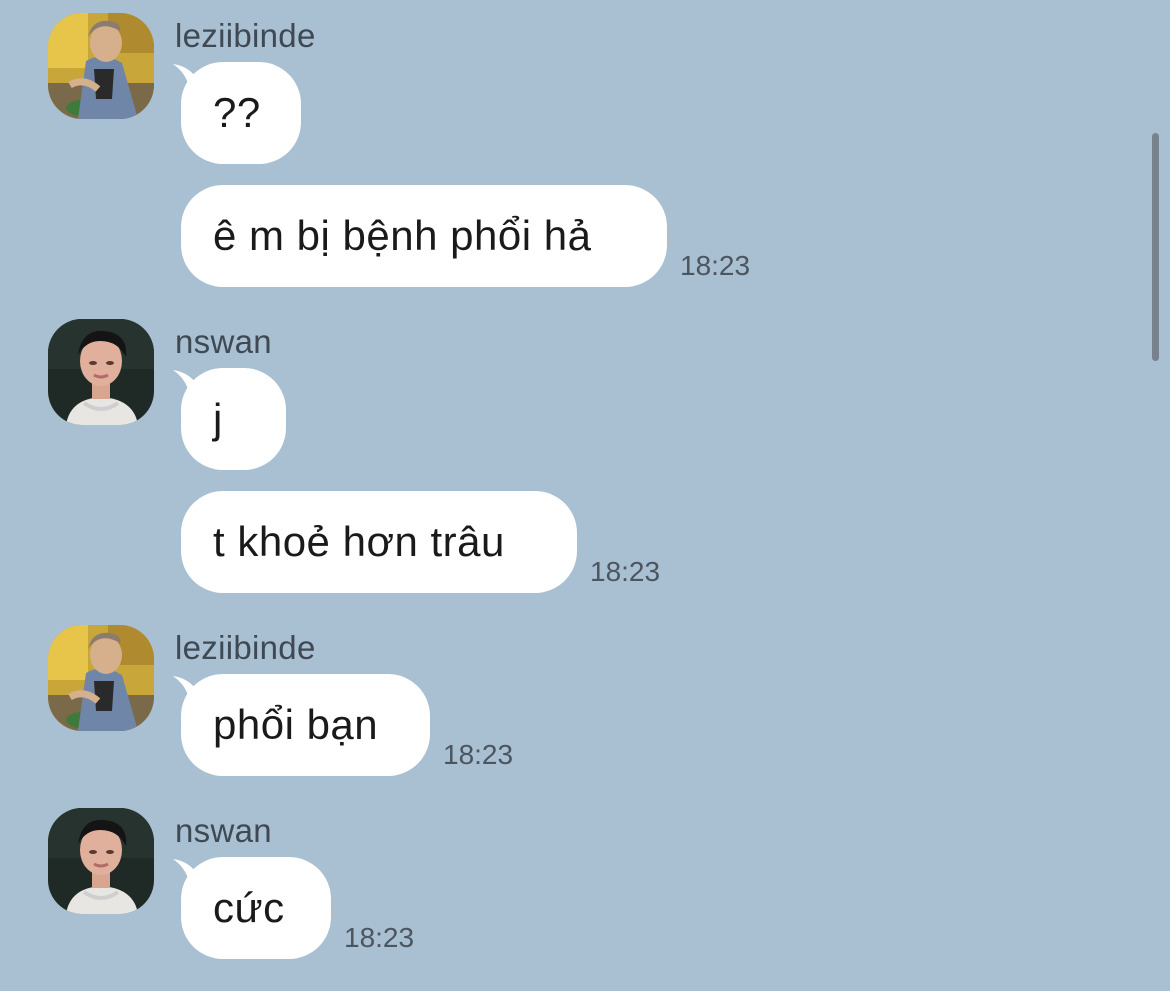  I want to click on message-bubble: cức, so click(256, 908).